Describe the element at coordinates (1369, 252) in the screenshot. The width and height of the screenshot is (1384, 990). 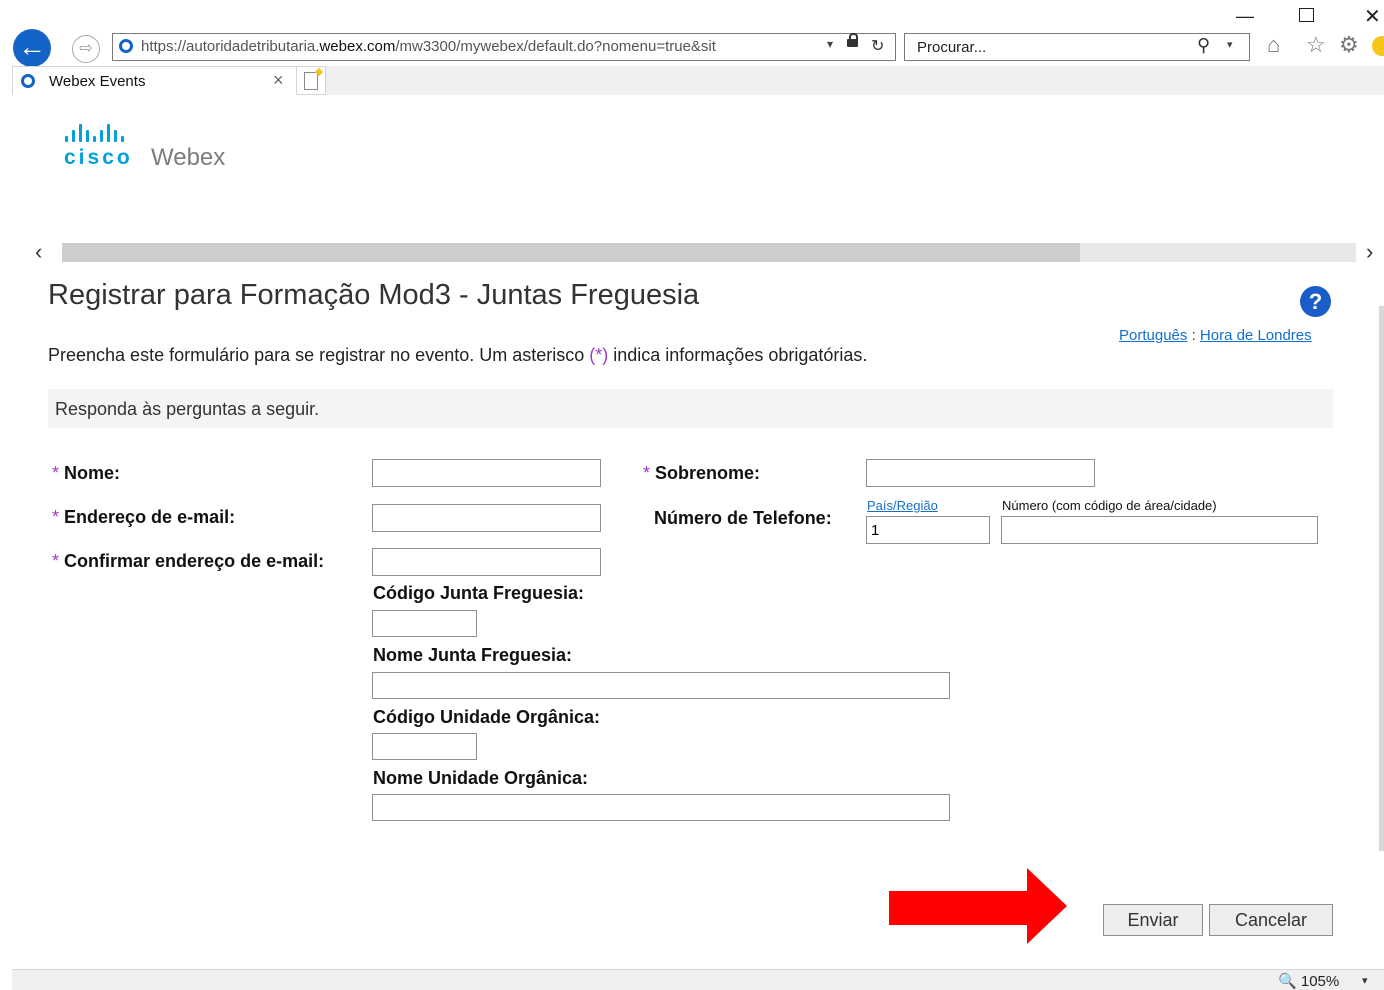
I see `scroll-right-icon: ›` at that location.